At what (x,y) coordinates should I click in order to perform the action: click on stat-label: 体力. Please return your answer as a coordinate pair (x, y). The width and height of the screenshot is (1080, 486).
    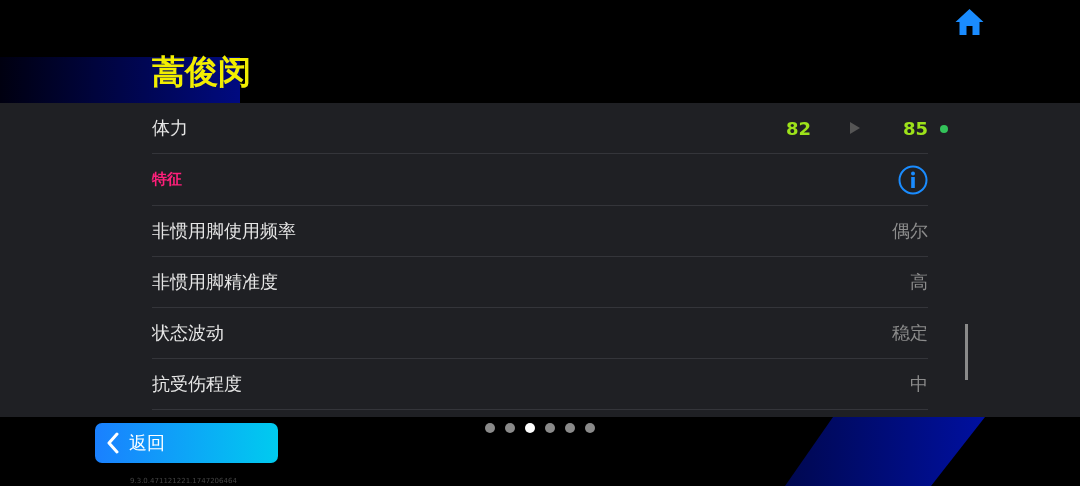
    Looking at the image, I should click on (170, 128).